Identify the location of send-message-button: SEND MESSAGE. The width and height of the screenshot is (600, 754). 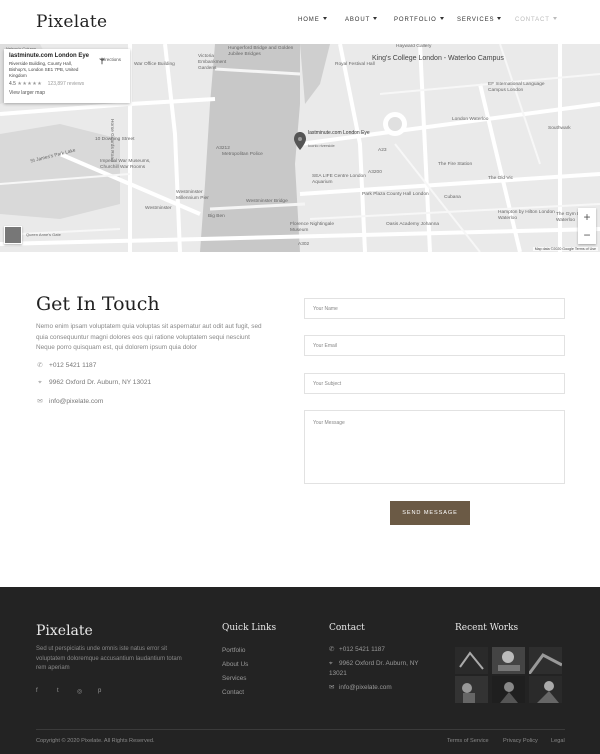
(430, 513).